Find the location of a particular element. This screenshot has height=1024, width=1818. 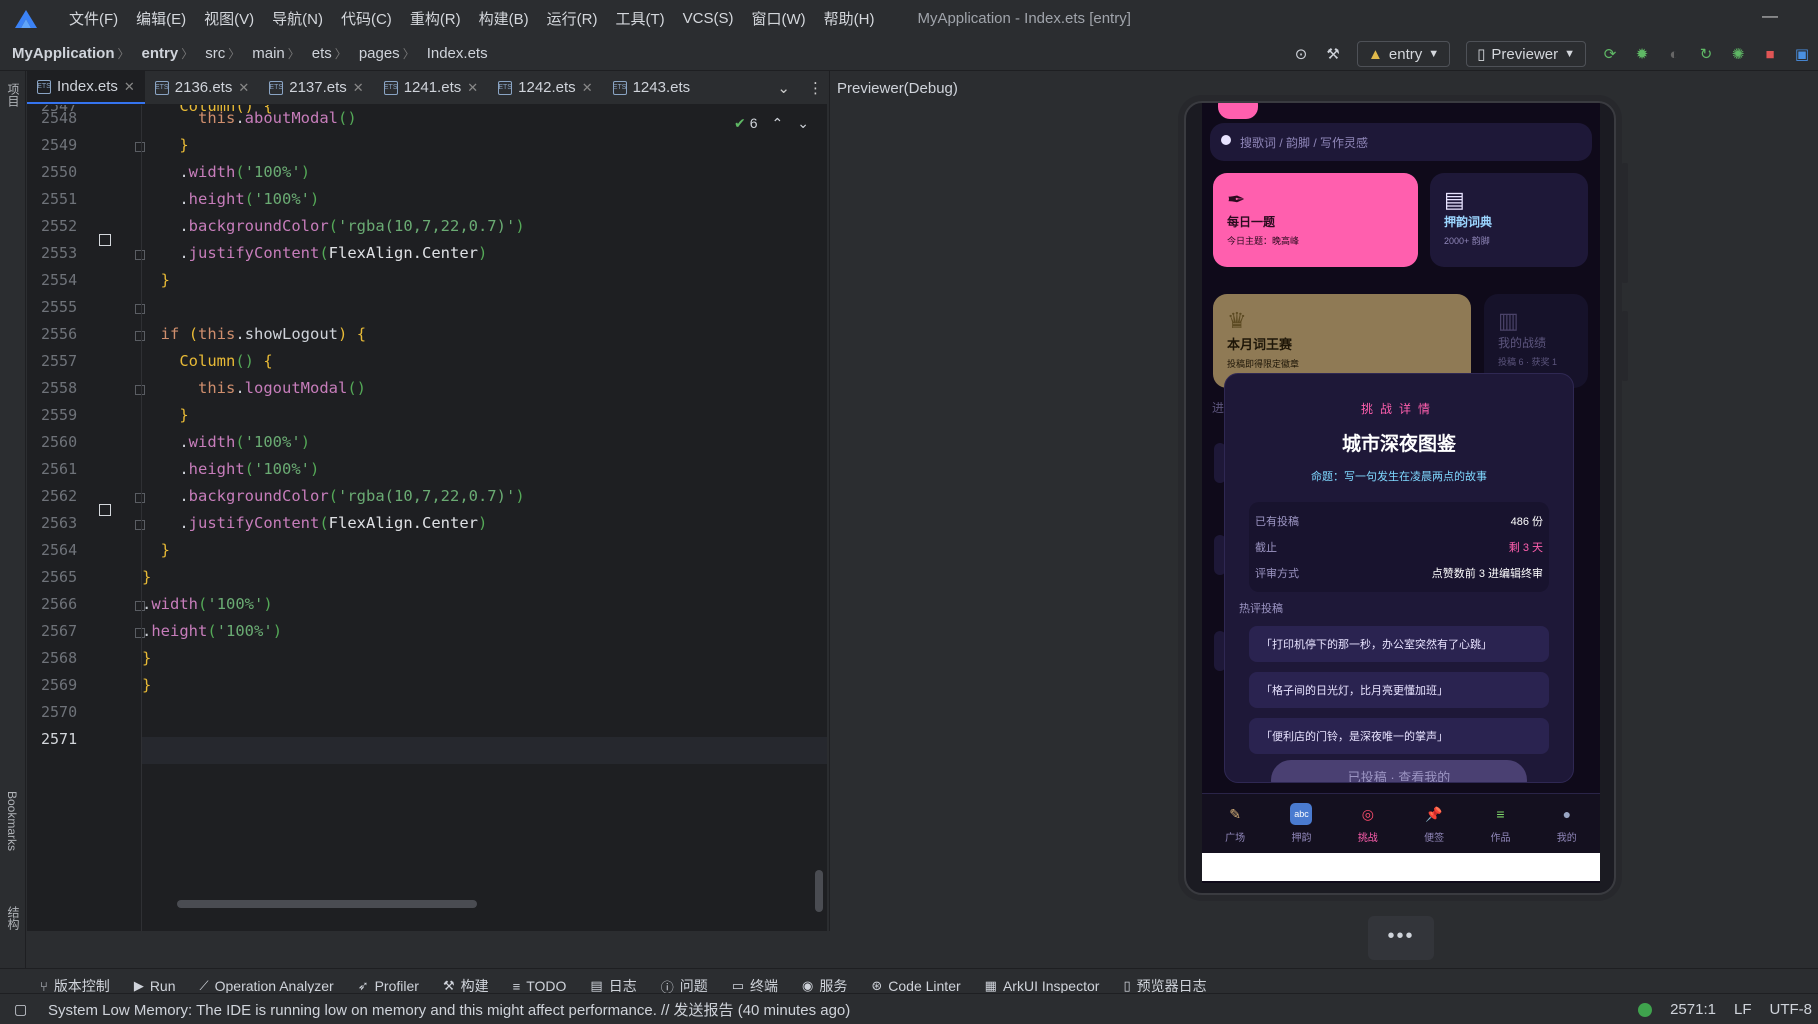

breadcrumb-project: MyApplication is located at coordinates (59, 53).